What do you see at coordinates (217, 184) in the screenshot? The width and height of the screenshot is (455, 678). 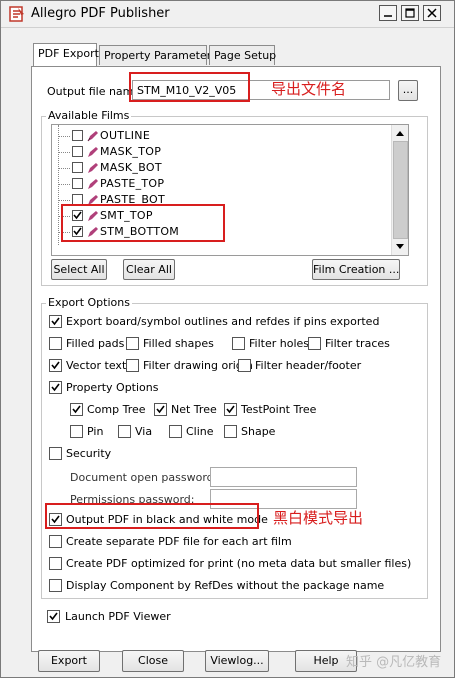 I see `film-item: PASTE_TOP` at bounding box center [217, 184].